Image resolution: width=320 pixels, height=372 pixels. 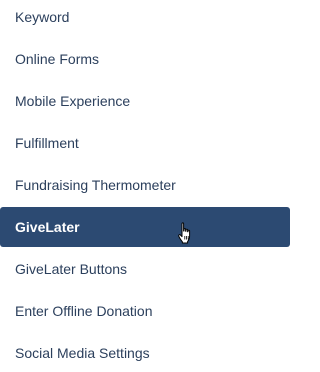 I want to click on menu-item-givelater: GiveLater, so click(x=145, y=227).